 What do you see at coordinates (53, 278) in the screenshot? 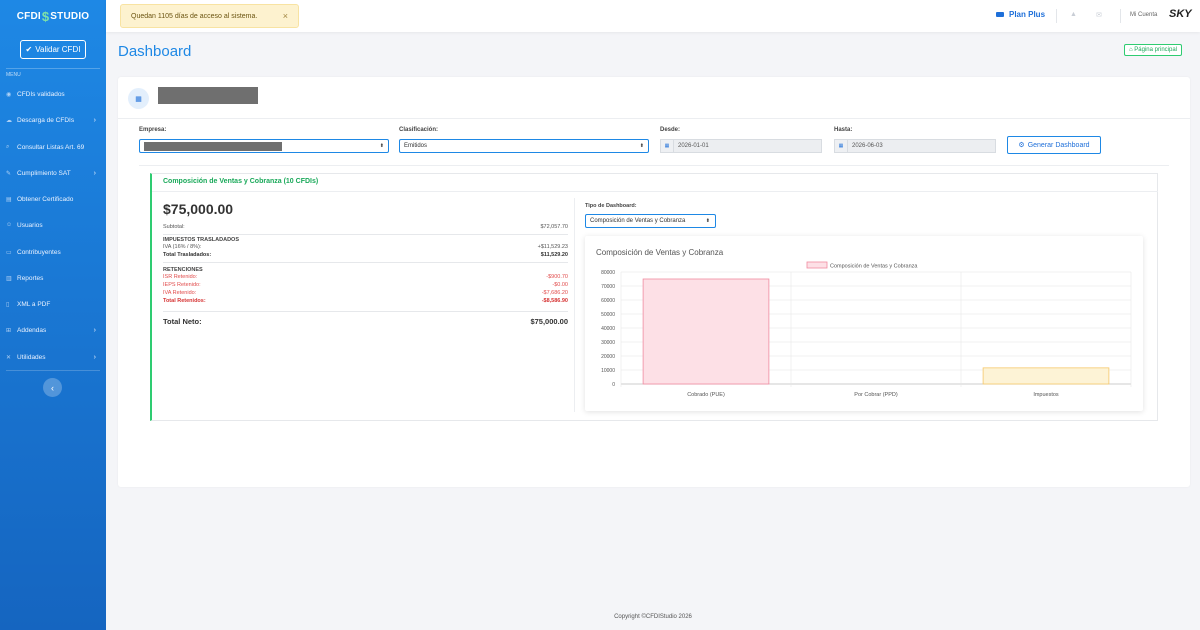
I see `sidebar-item-reportes: ▥ Reportes` at bounding box center [53, 278].